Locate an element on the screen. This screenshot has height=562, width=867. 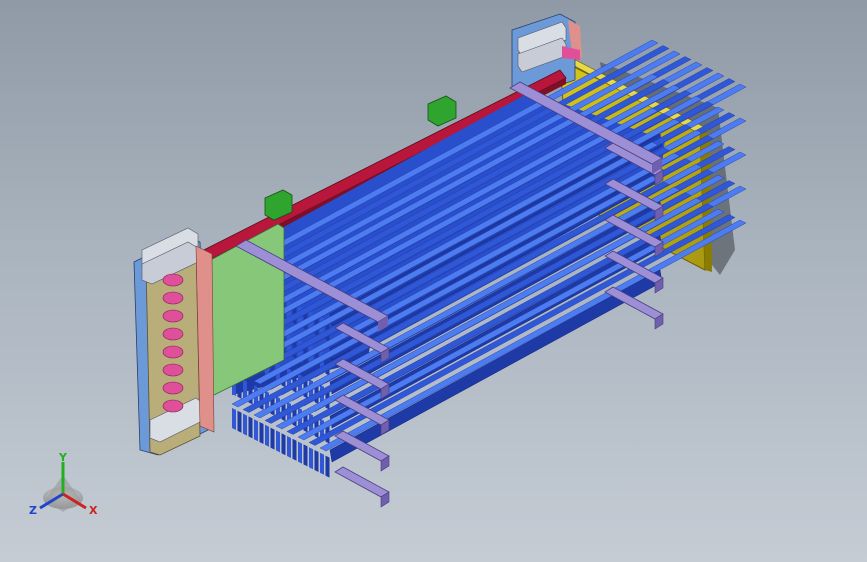
left-bracket is located at coordinates (174, 341).